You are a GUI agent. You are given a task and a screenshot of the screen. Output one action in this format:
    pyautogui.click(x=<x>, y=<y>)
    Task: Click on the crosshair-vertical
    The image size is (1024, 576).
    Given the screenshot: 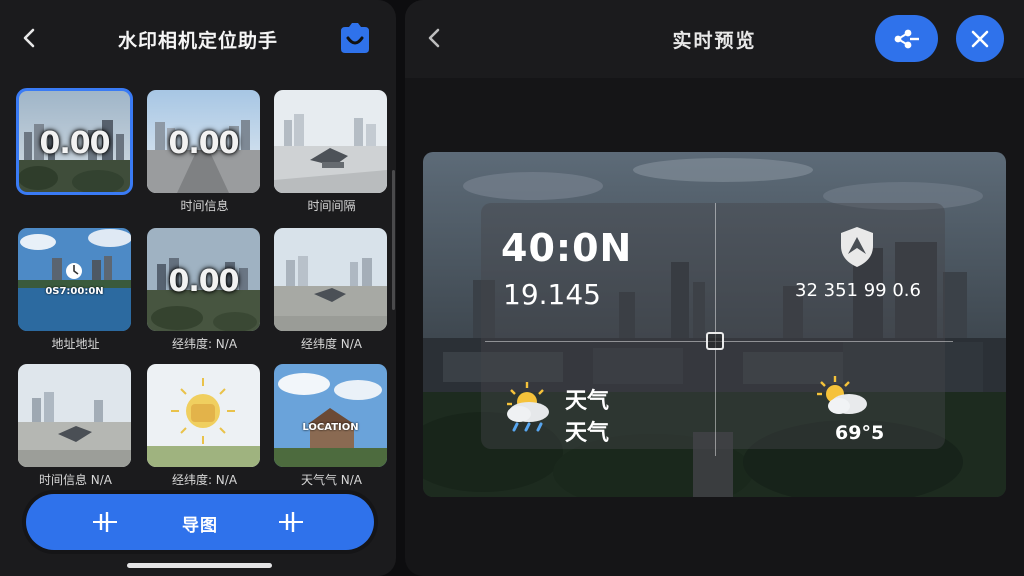 What is the action you would take?
    pyautogui.click(x=715, y=329)
    